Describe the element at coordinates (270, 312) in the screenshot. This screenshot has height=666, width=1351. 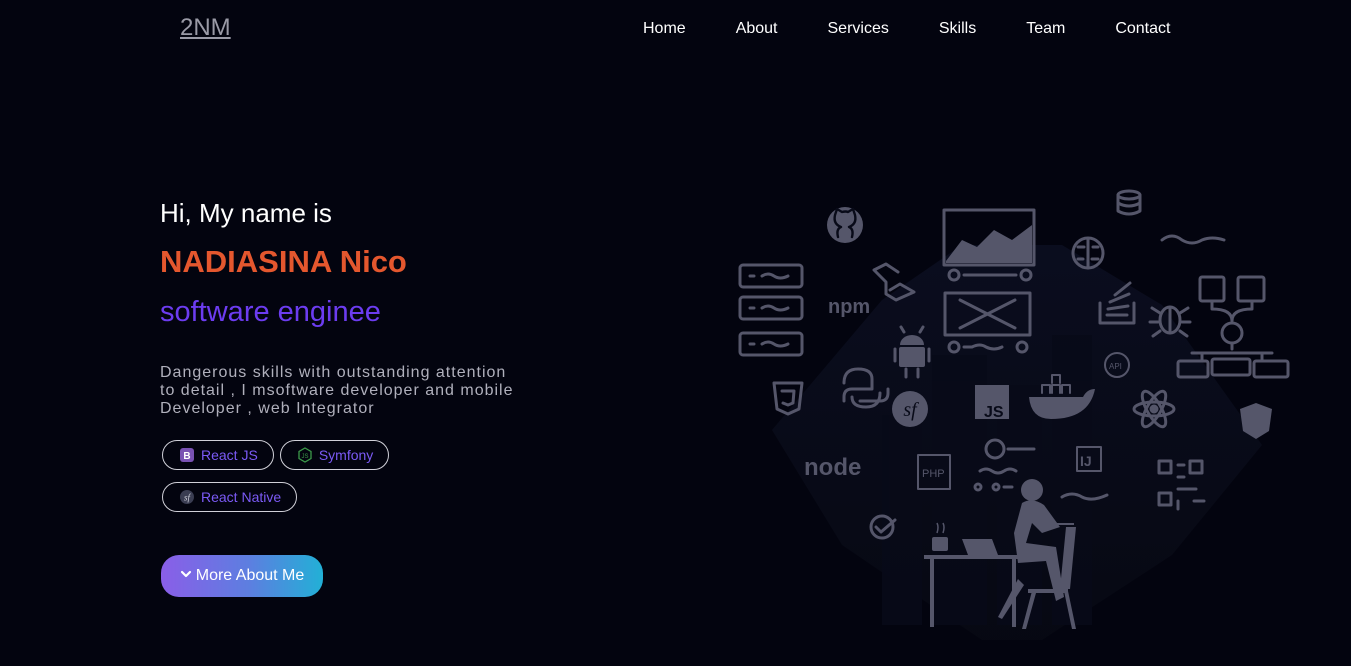
I see `hero-role: software enginee` at that location.